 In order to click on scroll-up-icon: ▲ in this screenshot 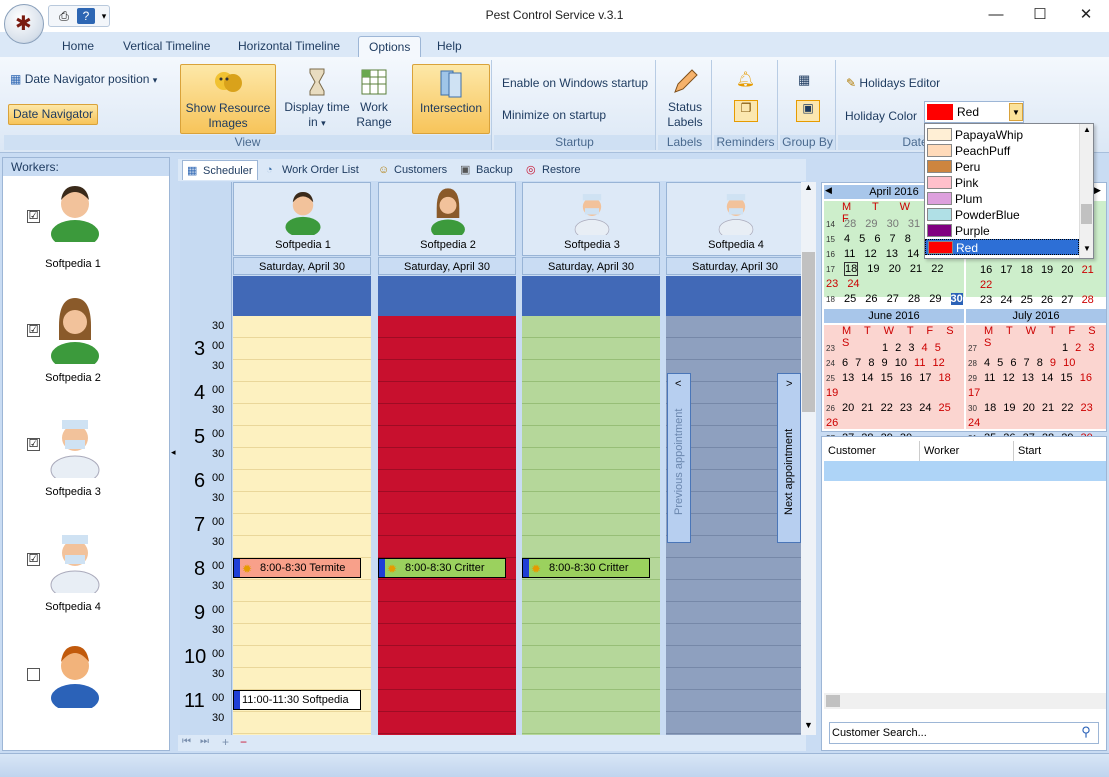, I will do `click(1087, 129)`.